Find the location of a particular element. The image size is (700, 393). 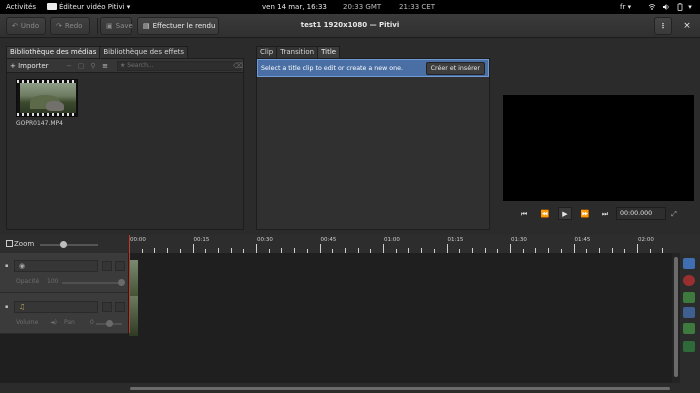

volume-icon is located at coordinates (666, 7).